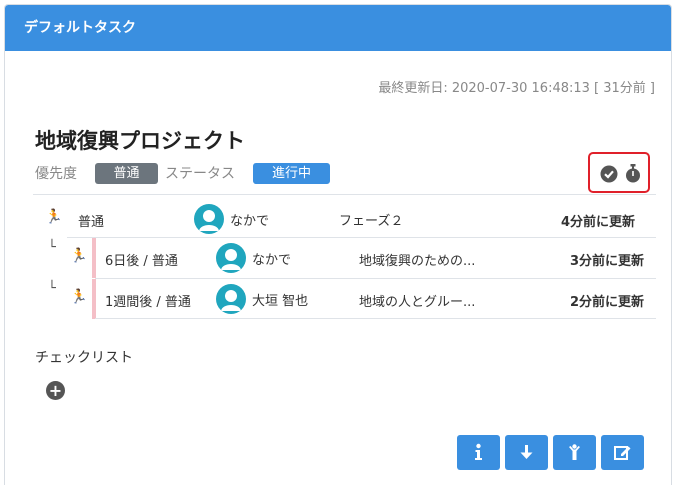 The height and width of the screenshot is (485, 681). I want to click on task-phase: フェーズ２, so click(371, 221).